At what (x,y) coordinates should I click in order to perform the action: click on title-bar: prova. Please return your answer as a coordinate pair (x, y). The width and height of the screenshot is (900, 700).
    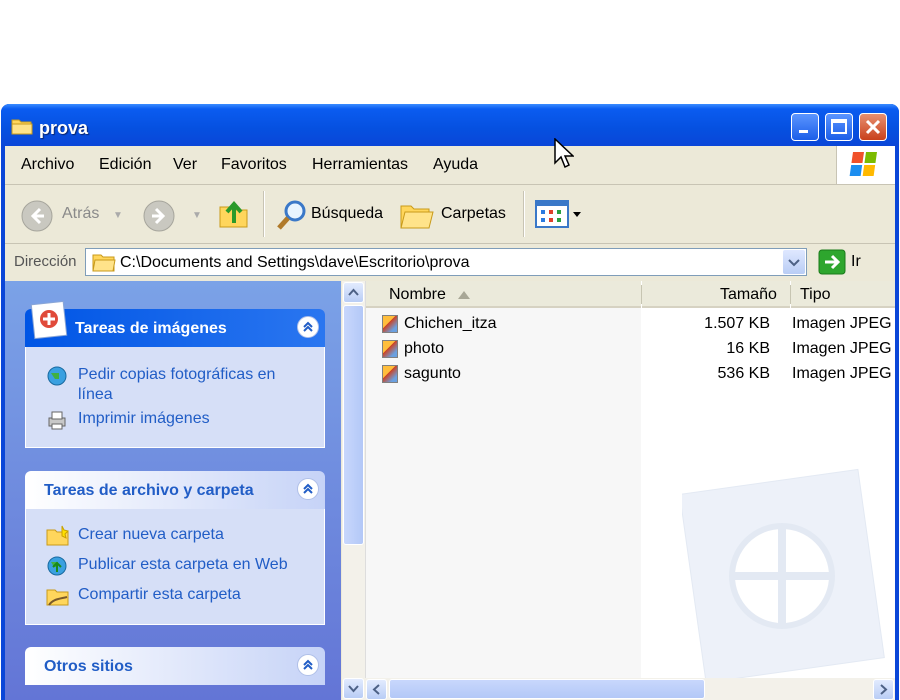
    Looking at the image, I should click on (450, 125).